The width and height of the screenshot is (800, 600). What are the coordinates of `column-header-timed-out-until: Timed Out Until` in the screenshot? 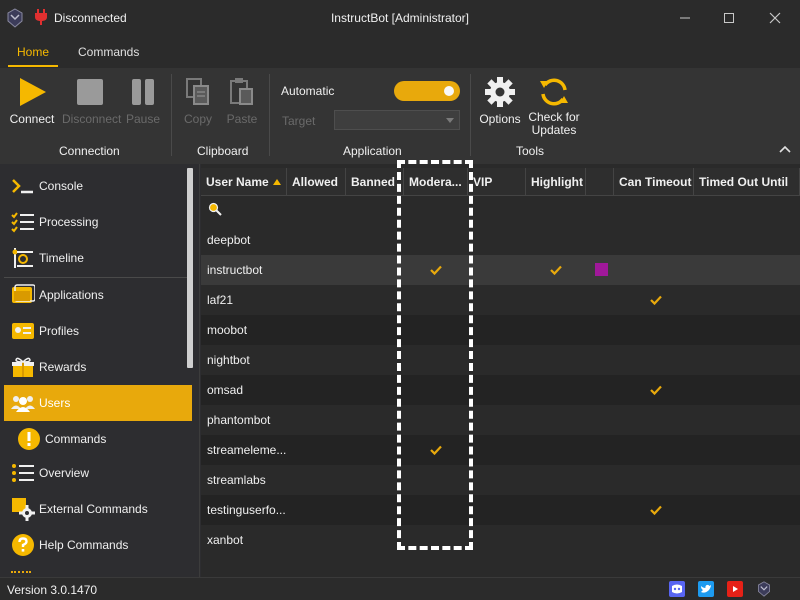 It's located at (747, 182).